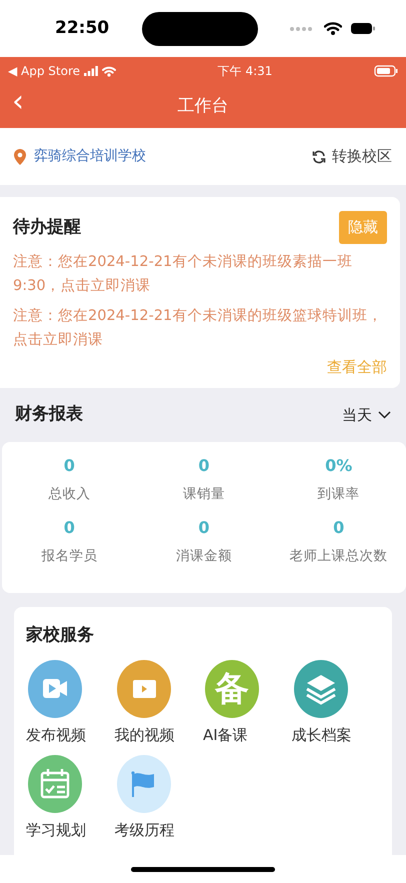 The image size is (406, 883). Describe the element at coordinates (60, 635) in the screenshot. I see `section-title: 家校服务` at that location.